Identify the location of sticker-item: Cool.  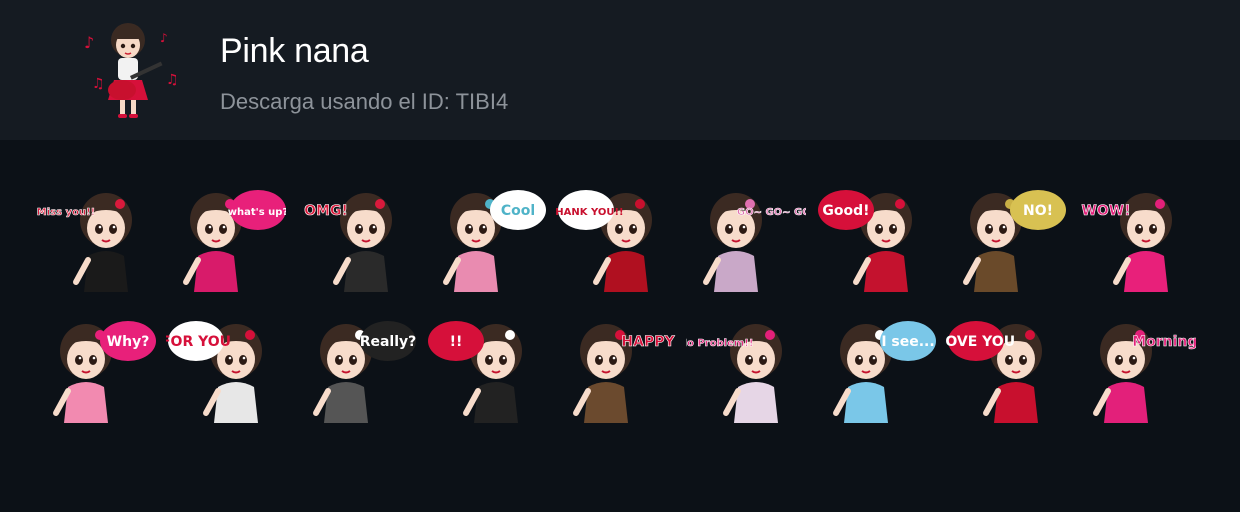
(486, 238).